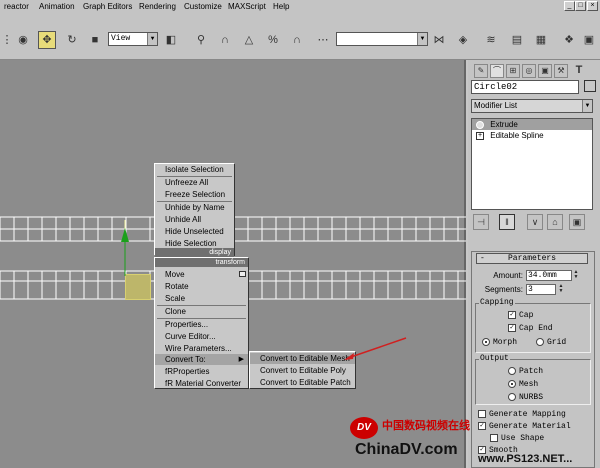  Describe the element at coordinates (23, 40) in the screenshot. I see `select-object-icon: ◉` at that location.